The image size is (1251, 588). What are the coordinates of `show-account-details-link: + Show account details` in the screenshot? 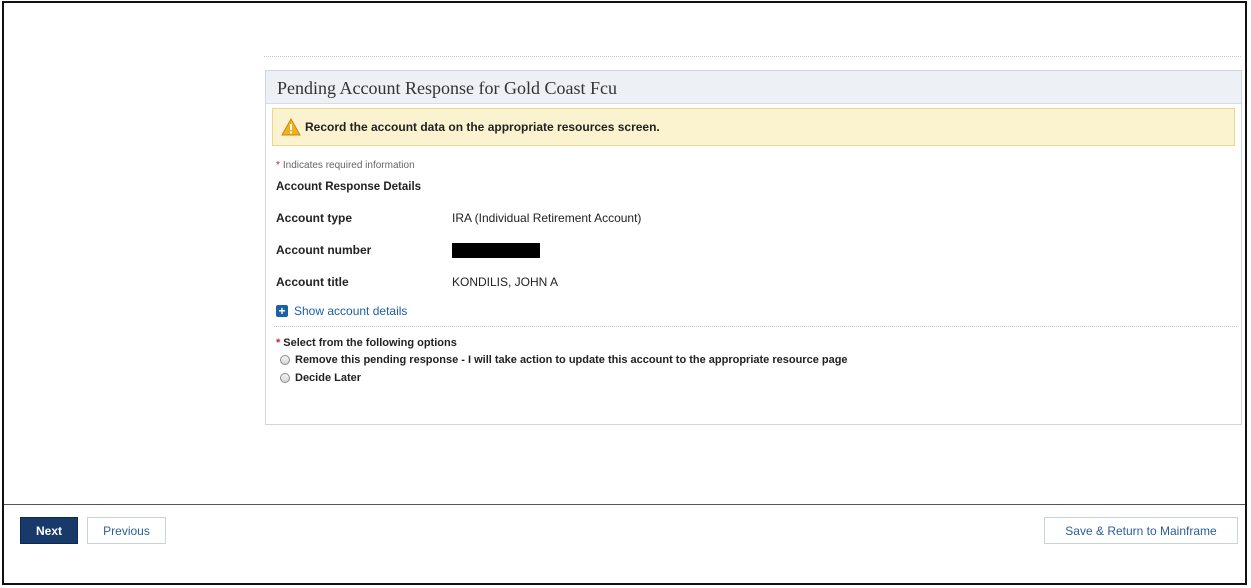 It's located at (758, 311).